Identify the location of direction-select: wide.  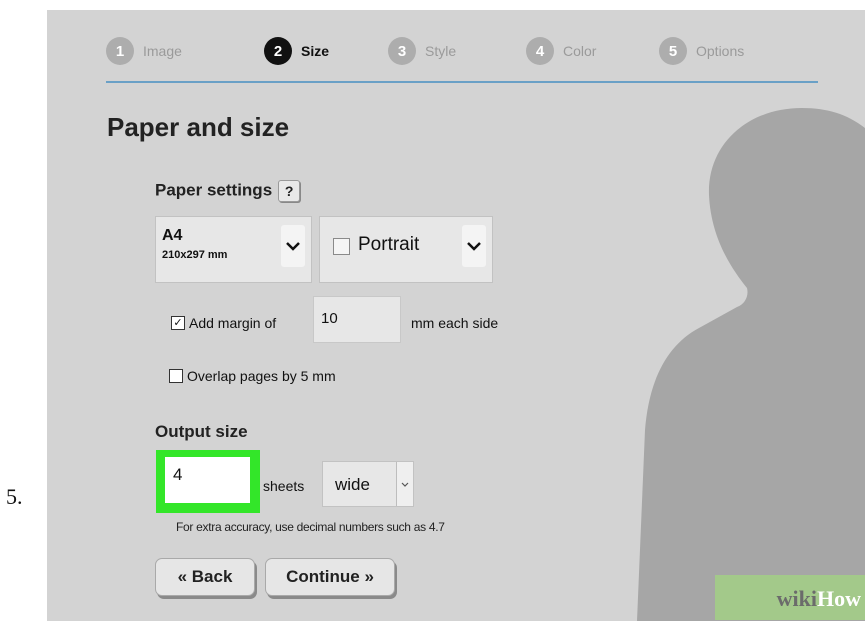
(368, 484).